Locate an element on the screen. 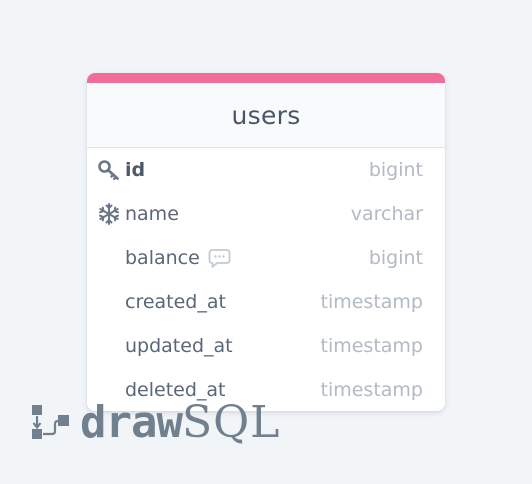 The width and height of the screenshot is (532, 484). column-name: name is located at coordinates (152, 214).